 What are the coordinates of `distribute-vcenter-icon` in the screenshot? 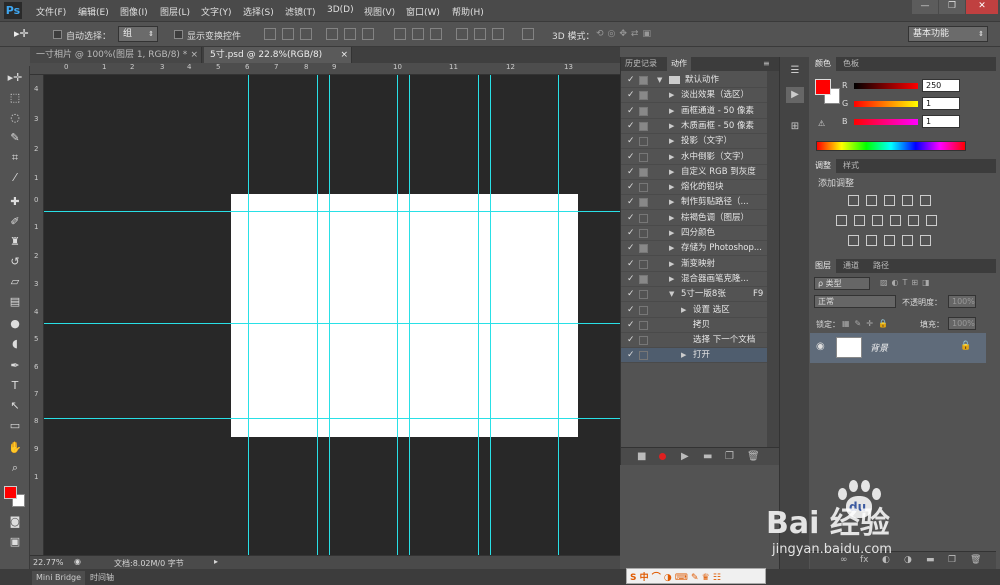 It's located at (418, 34).